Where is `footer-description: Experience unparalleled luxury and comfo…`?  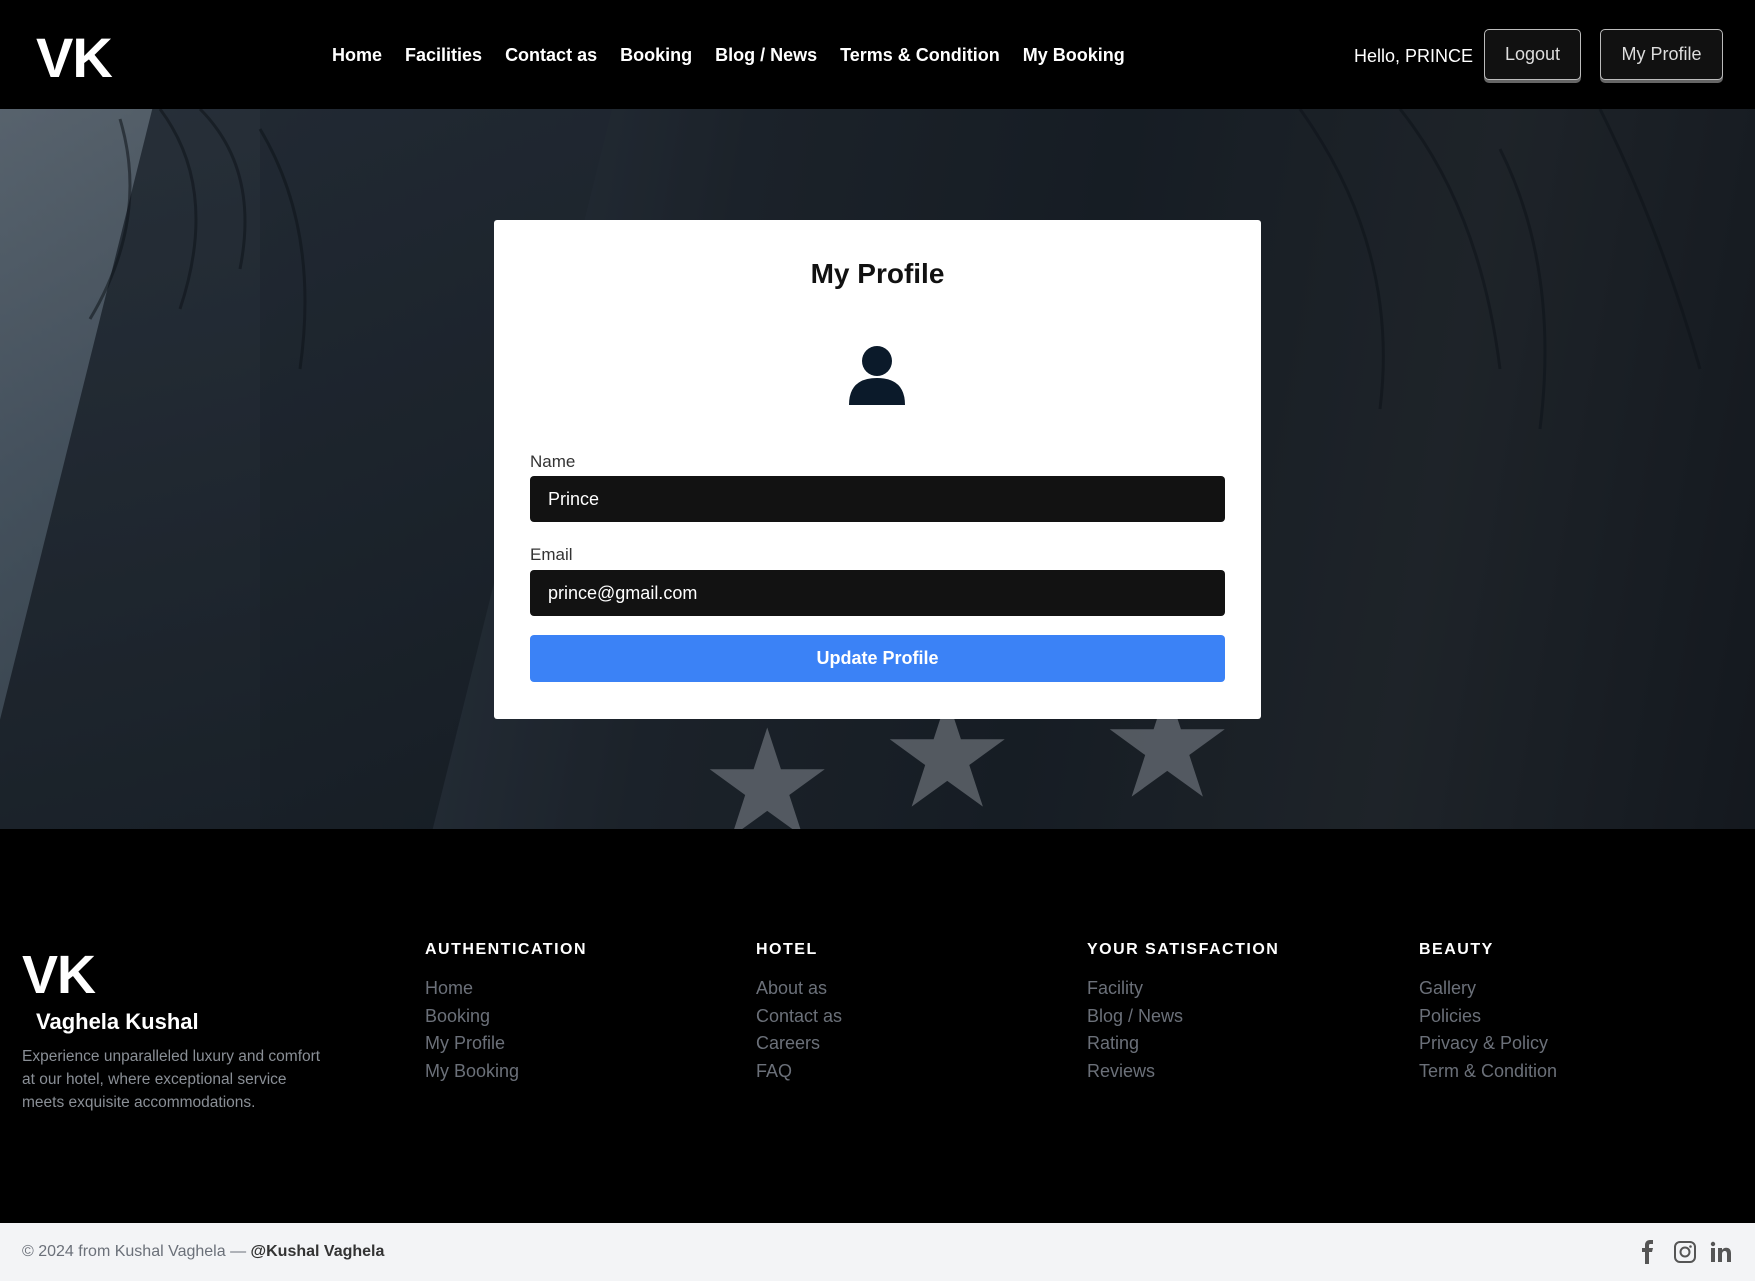 footer-description: Experience unparalleled luxury and comfo… is located at coordinates (171, 1079).